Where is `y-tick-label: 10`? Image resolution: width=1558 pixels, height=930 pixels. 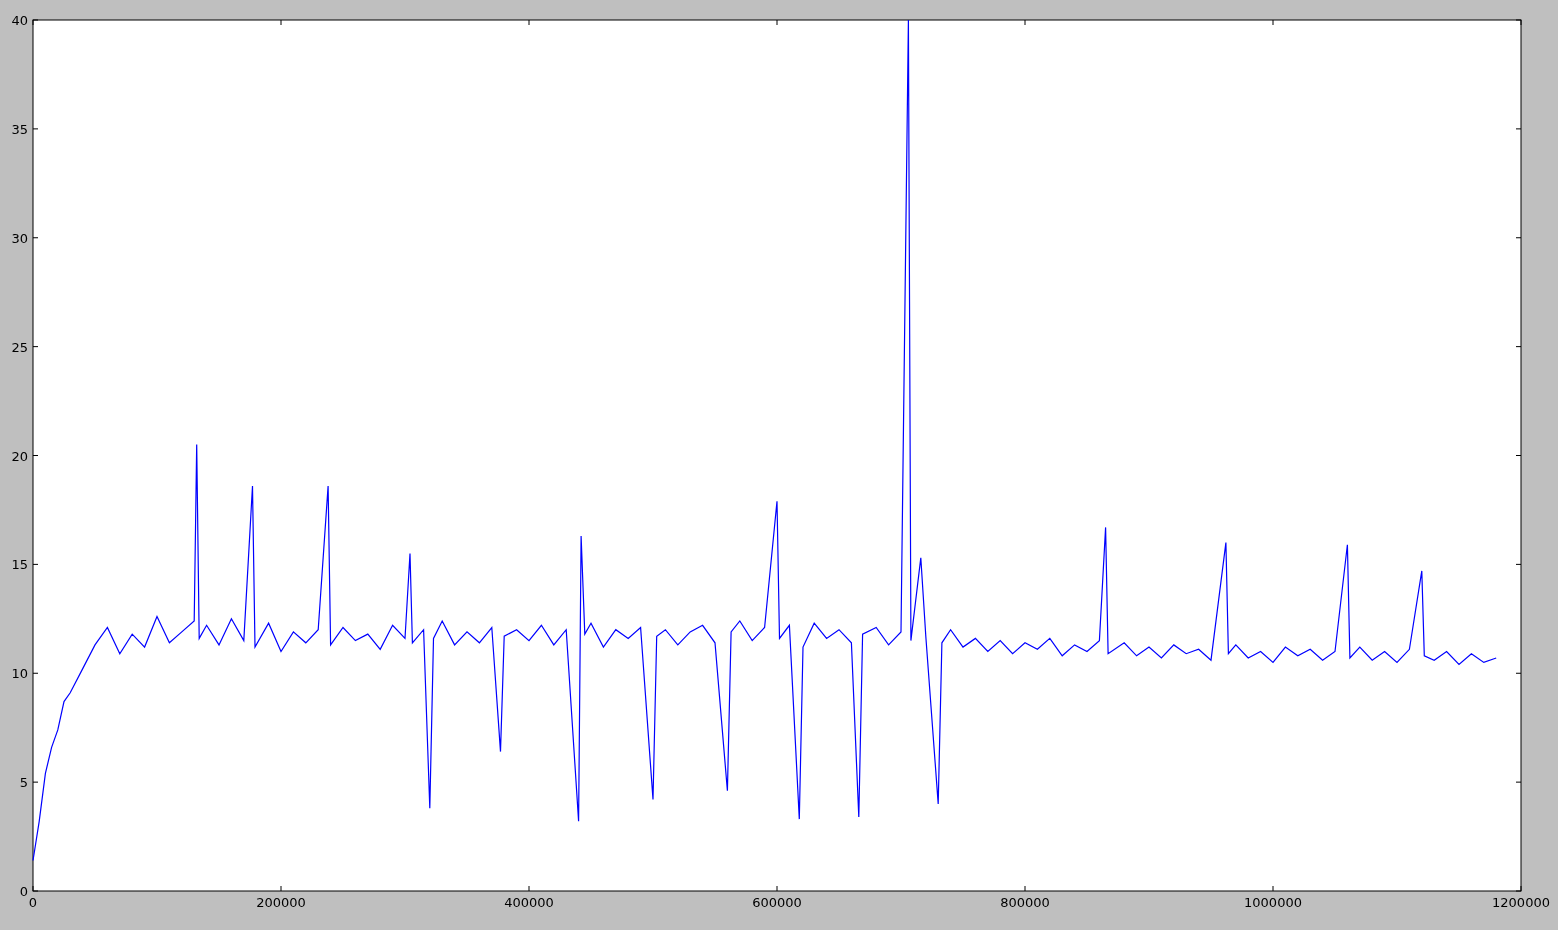 y-tick-label: 10 is located at coordinates (19, 674).